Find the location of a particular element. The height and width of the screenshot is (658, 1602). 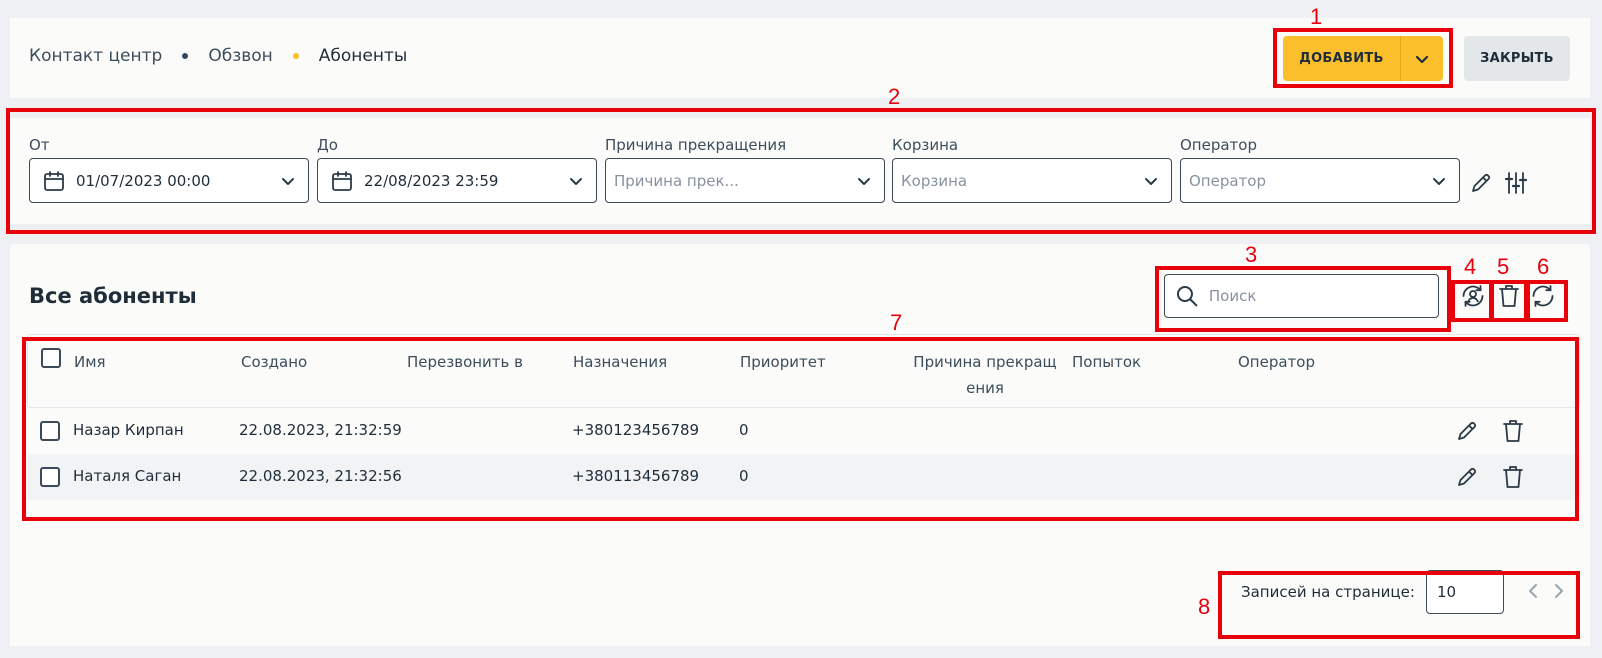

user-refresh-icon is located at coordinates (1473, 296).